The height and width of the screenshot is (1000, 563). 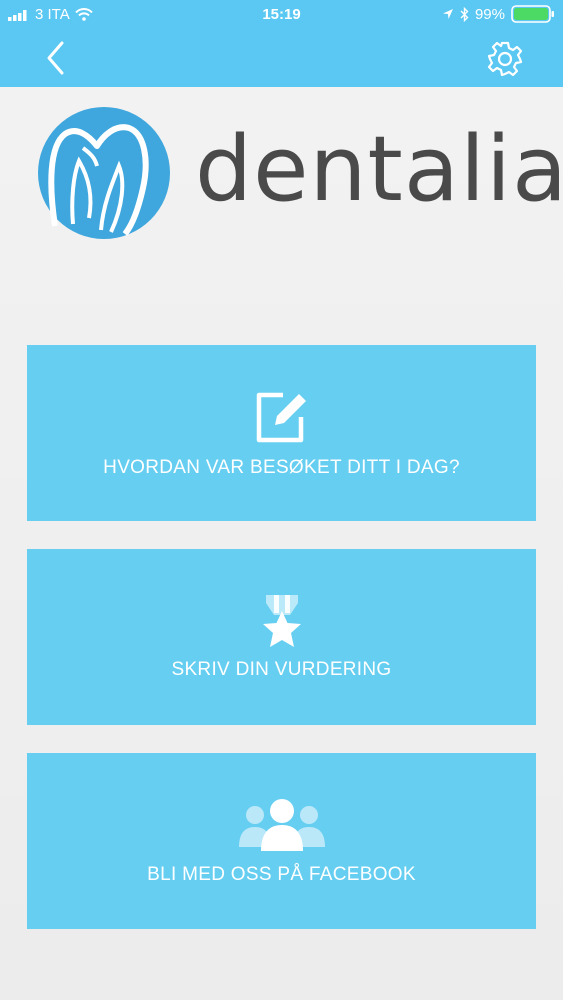 What do you see at coordinates (281, 43) in the screenshot?
I see `app-header: 3 ITA 15:19 99%` at bounding box center [281, 43].